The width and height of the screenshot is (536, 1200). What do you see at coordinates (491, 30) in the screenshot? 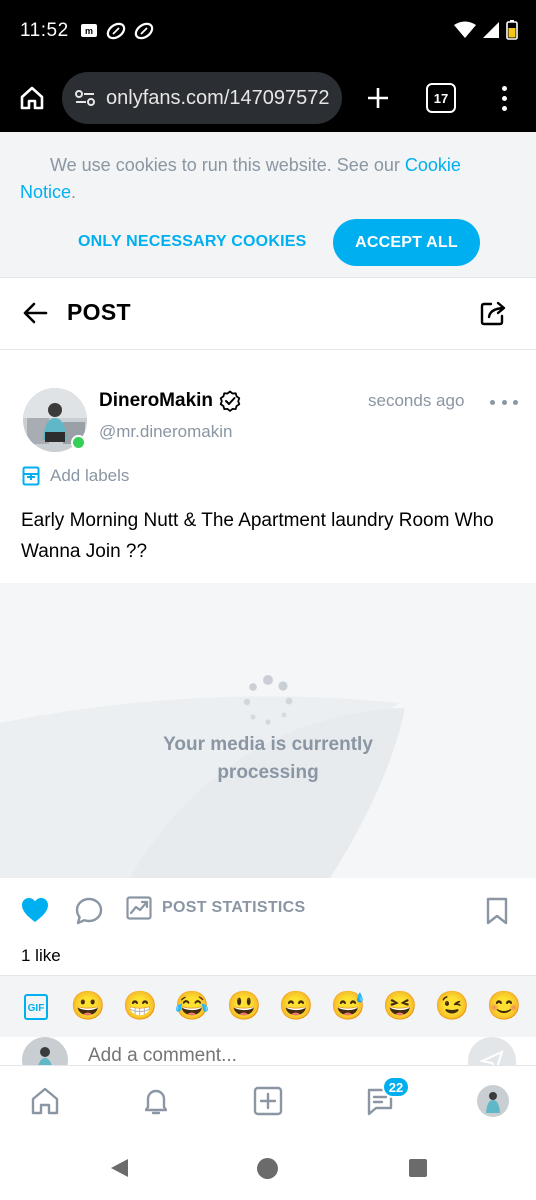
I see `signal-icon` at bounding box center [491, 30].